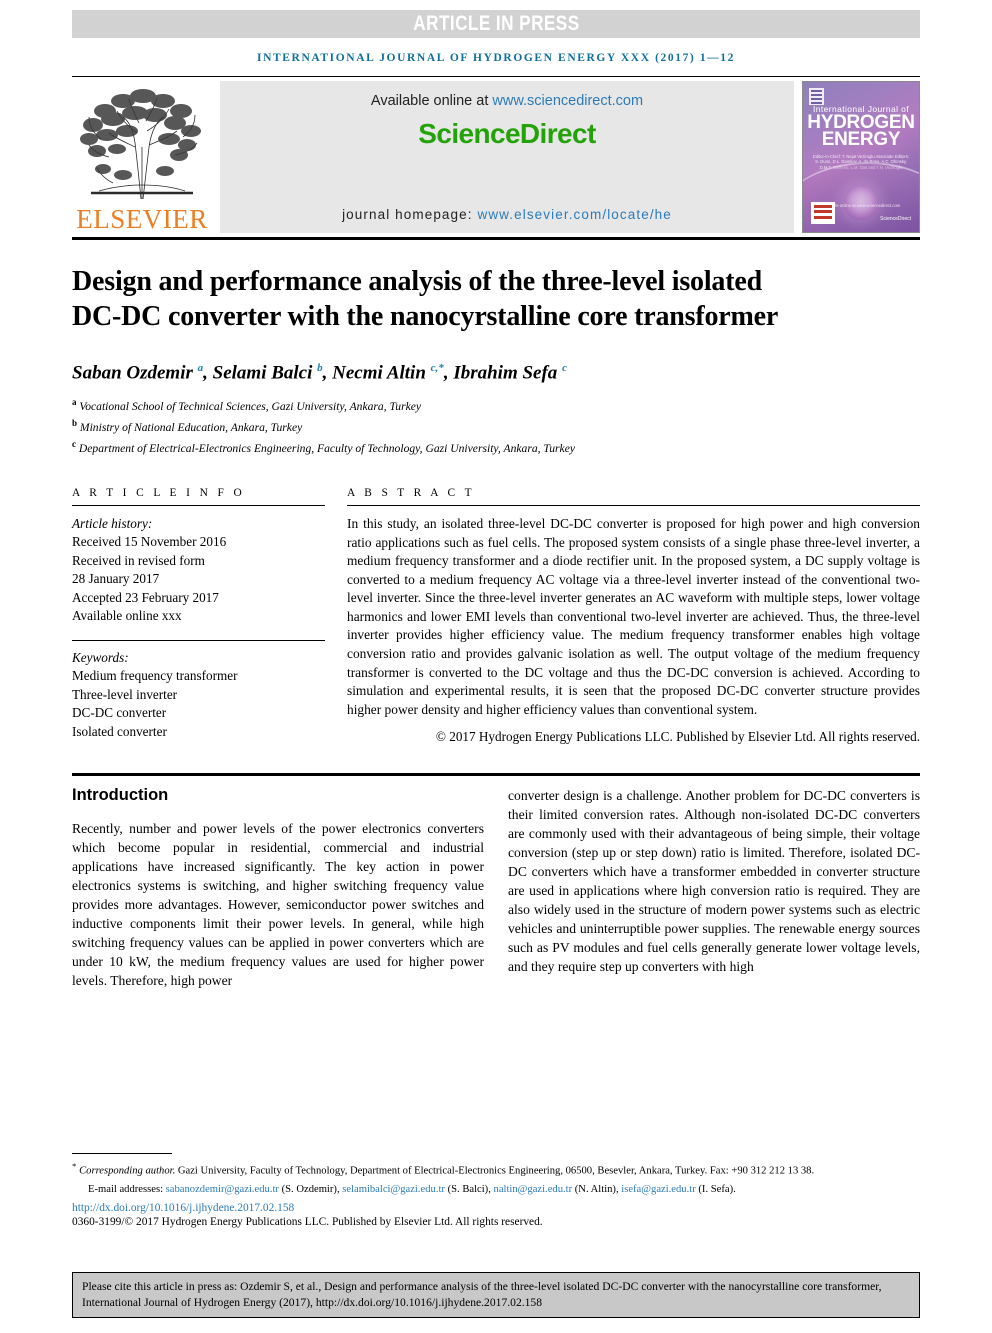 This screenshot has height=1333, width=992. Describe the element at coordinates (149, 542) in the screenshot. I see `history-item: Received 15 November 2016` at that location.